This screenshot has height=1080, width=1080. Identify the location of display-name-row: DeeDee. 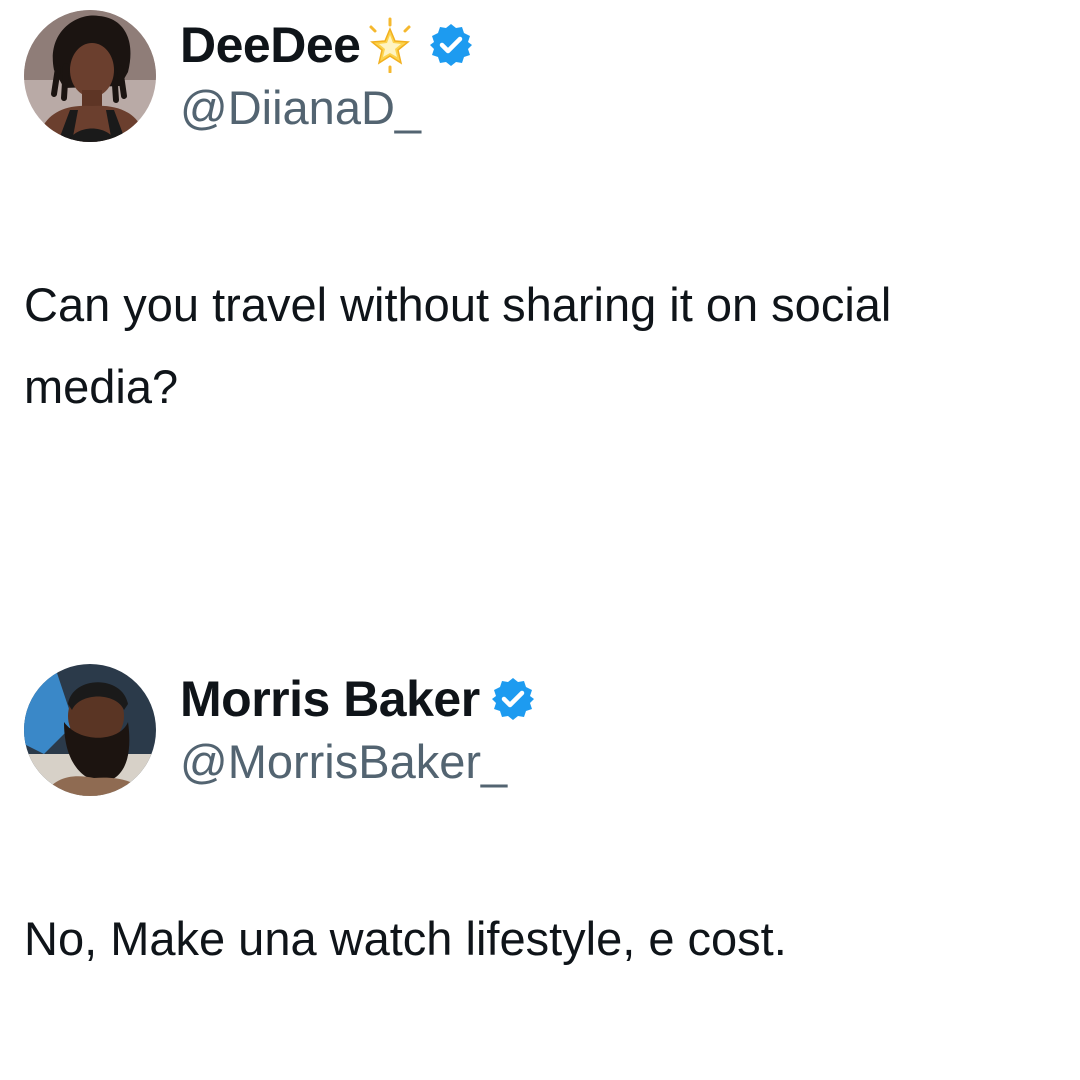
(327, 45).